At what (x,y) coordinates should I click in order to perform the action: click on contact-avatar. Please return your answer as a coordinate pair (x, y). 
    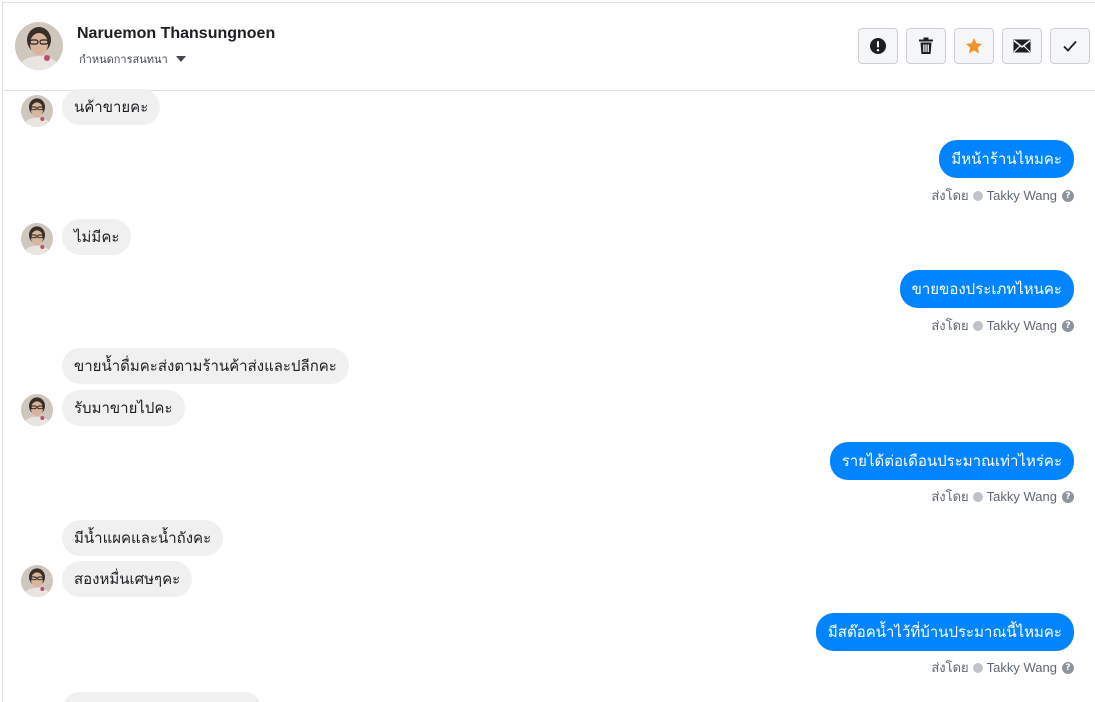
    Looking at the image, I should click on (39, 46).